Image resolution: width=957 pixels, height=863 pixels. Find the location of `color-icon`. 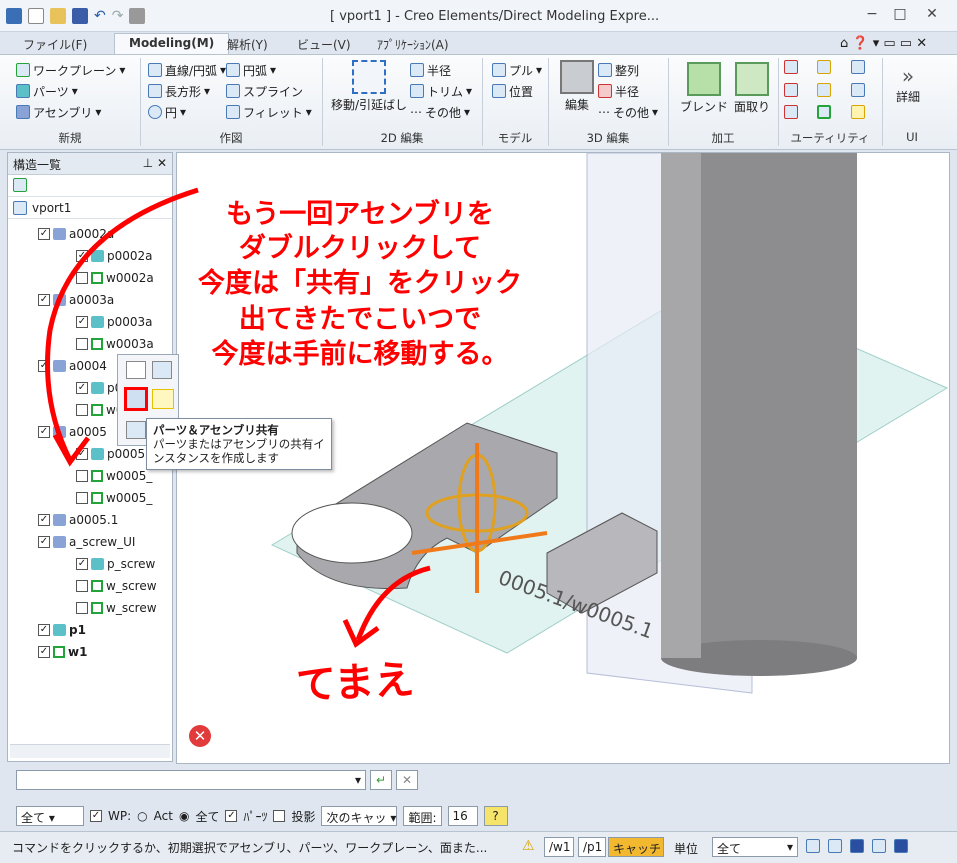

color-icon is located at coordinates (824, 112).